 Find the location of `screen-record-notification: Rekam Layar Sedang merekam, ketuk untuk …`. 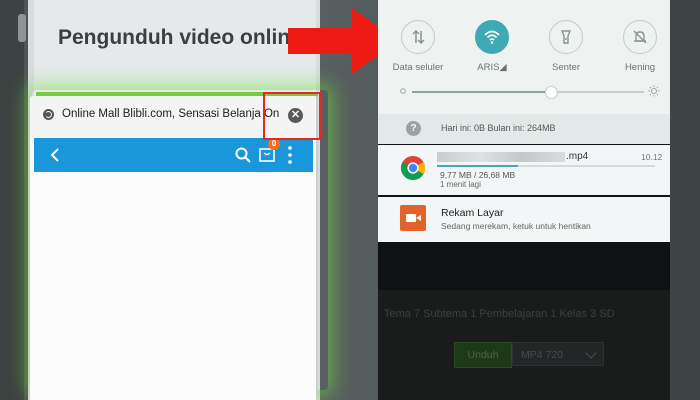

screen-record-notification: Rekam Layar Sedang merekam, ketuk untuk … is located at coordinates (524, 219).